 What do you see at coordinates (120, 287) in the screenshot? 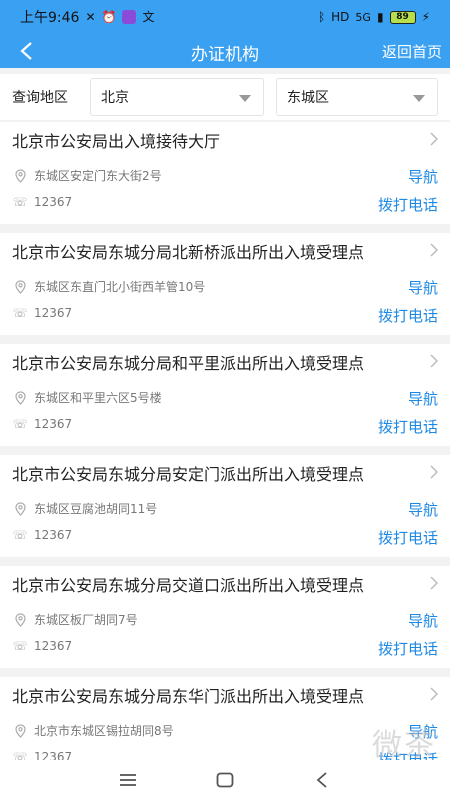
I see `office-address: 东城区东直门北小街西羊管10号` at bounding box center [120, 287].